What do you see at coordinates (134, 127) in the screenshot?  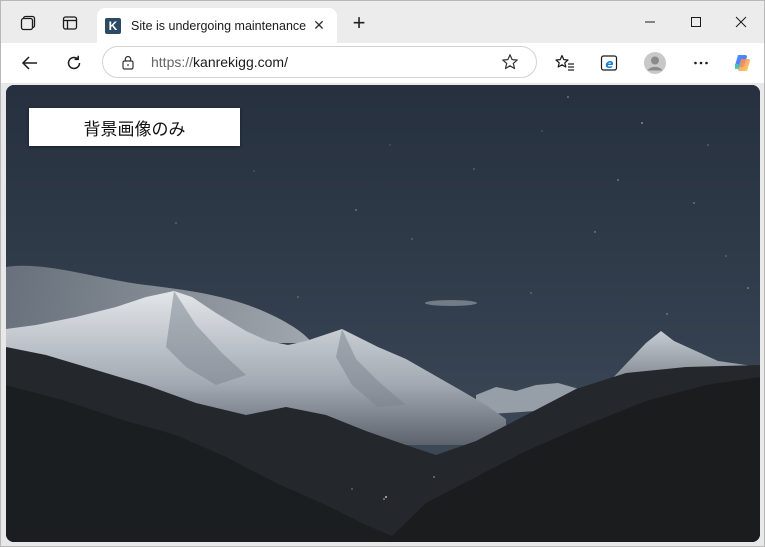 I see `caption-box: 背景画像のみ` at bounding box center [134, 127].